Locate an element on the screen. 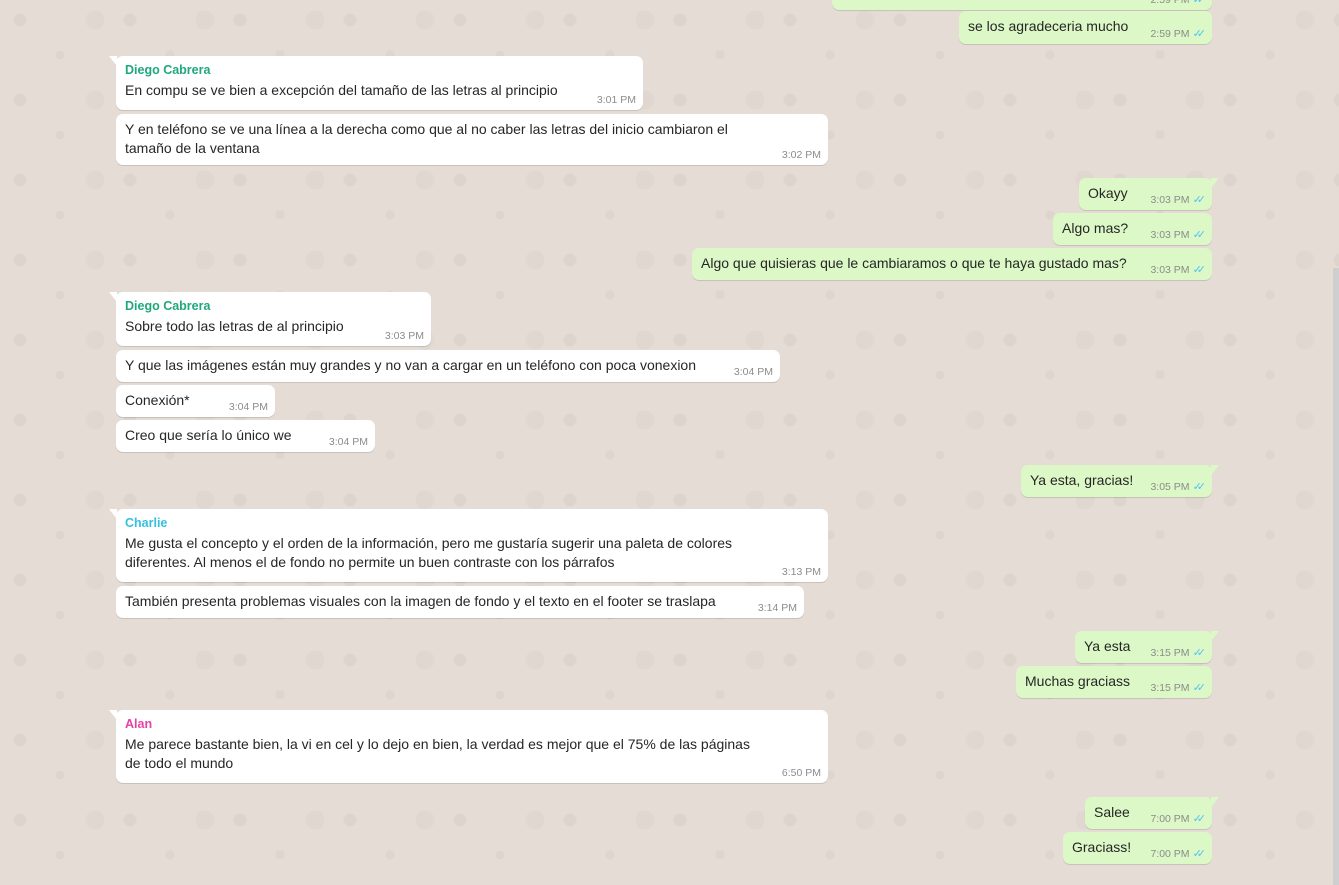 The height and width of the screenshot is (885, 1339). message-timestamp: 3:13 PM is located at coordinates (801, 572).